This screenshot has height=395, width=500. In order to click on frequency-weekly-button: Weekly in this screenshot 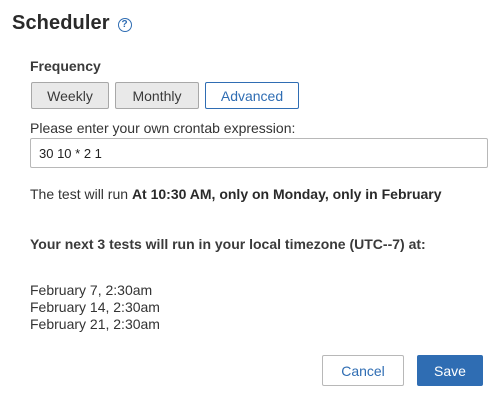, I will do `click(70, 95)`.